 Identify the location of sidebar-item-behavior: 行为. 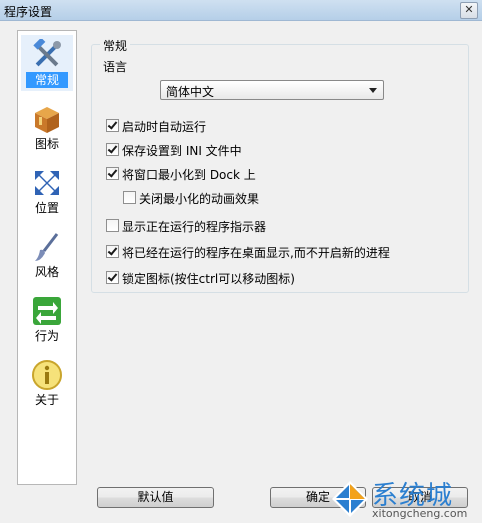
(47, 319).